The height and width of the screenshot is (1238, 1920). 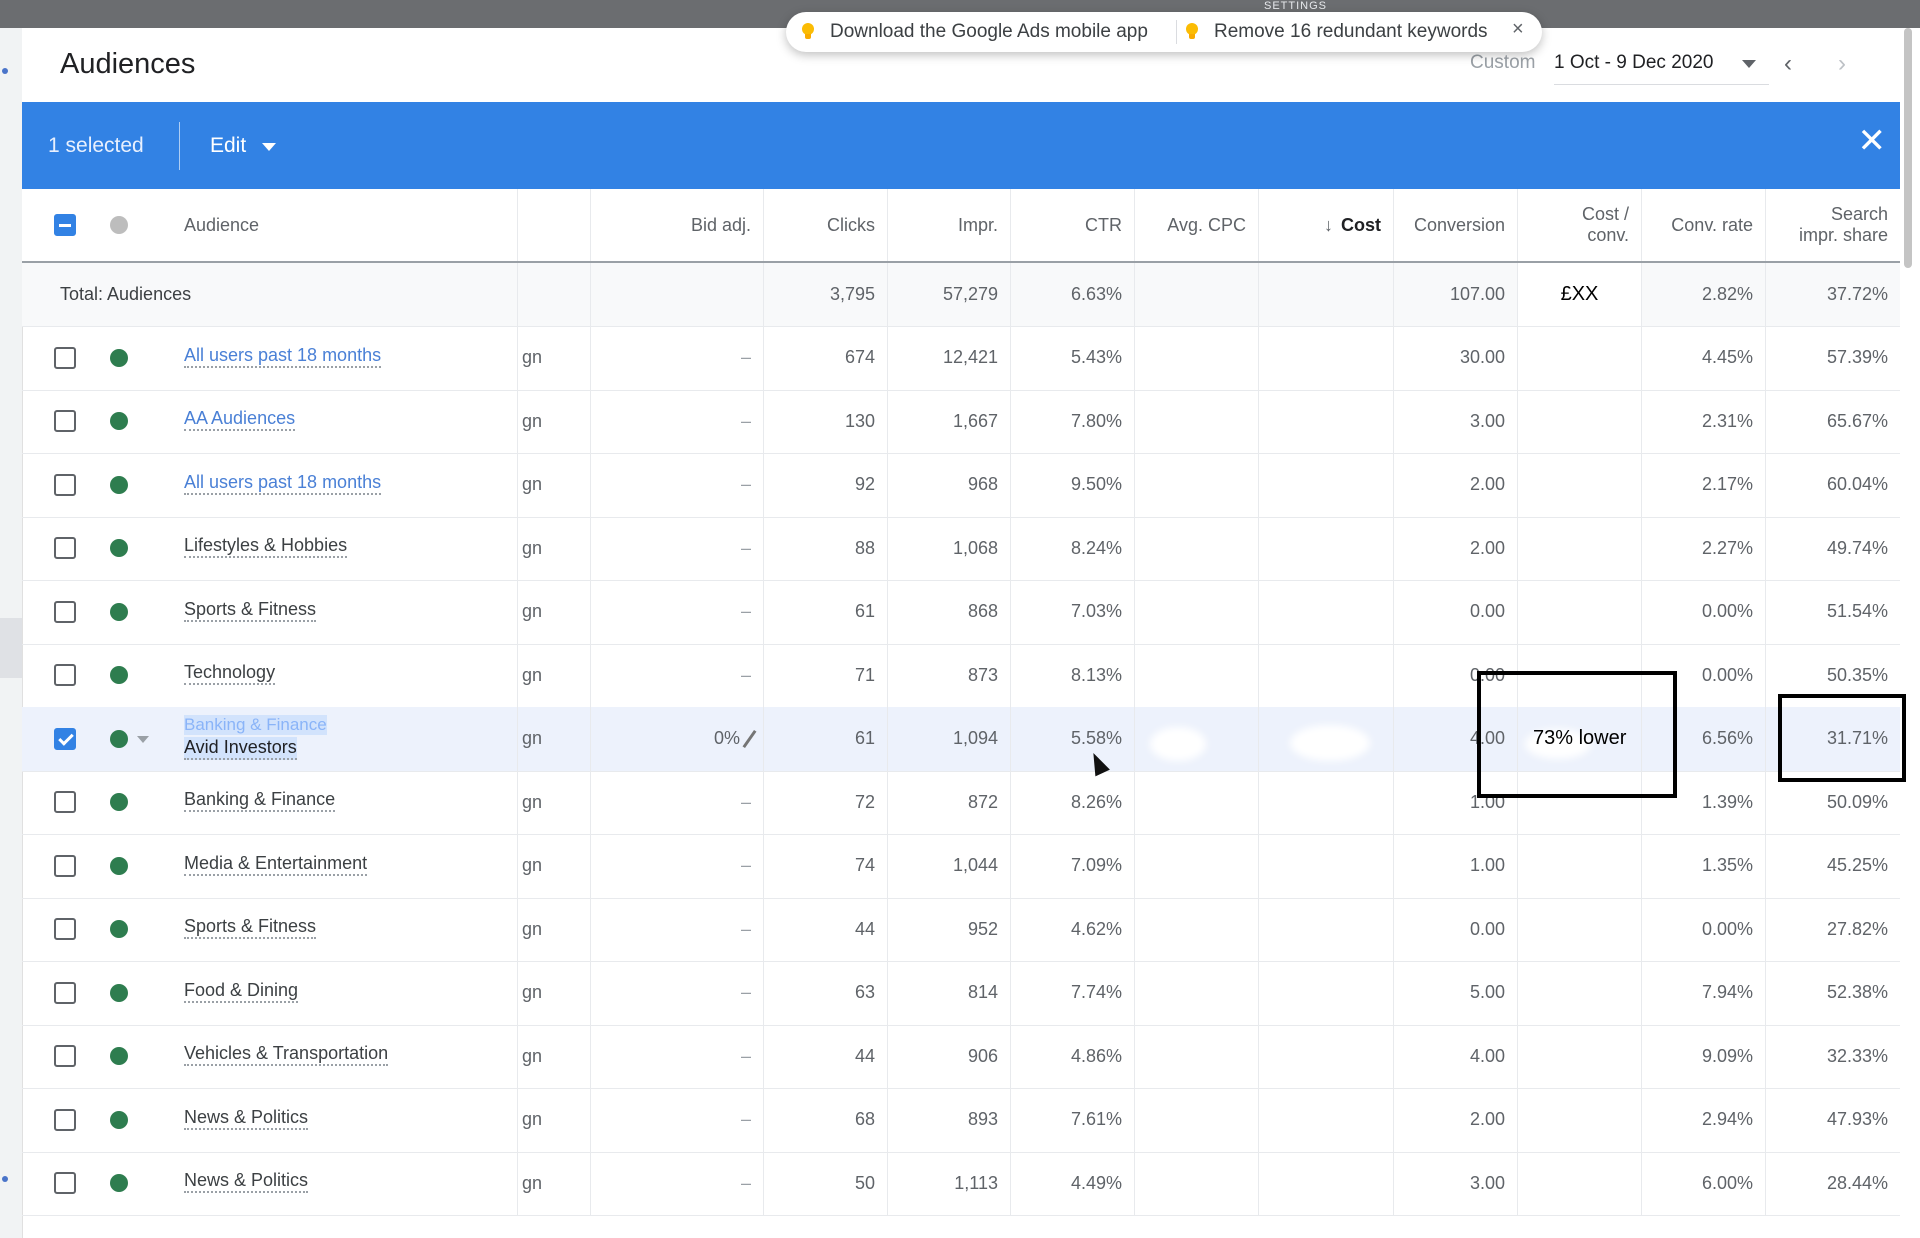 What do you see at coordinates (676, 421) in the screenshot?
I see `cell-bid-adj: –` at bounding box center [676, 421].